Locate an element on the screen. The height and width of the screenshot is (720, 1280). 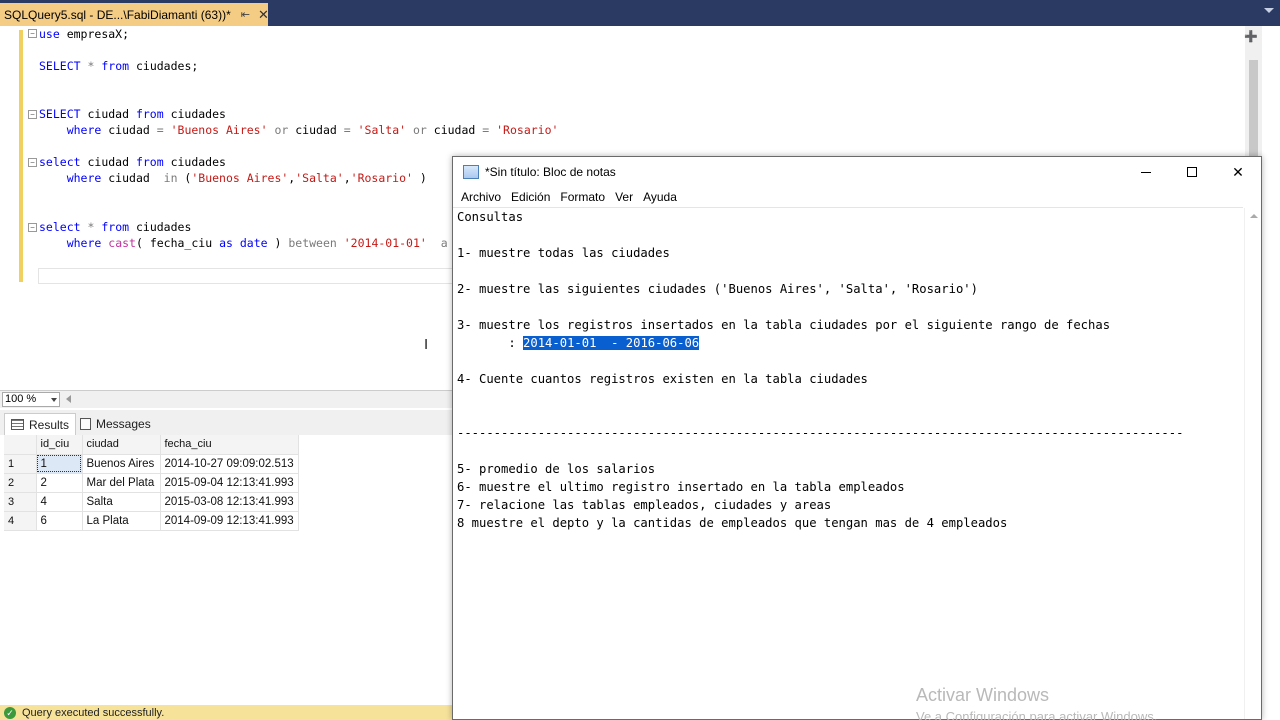
zoom-select: 100 % is located at coordinates (31, 399).